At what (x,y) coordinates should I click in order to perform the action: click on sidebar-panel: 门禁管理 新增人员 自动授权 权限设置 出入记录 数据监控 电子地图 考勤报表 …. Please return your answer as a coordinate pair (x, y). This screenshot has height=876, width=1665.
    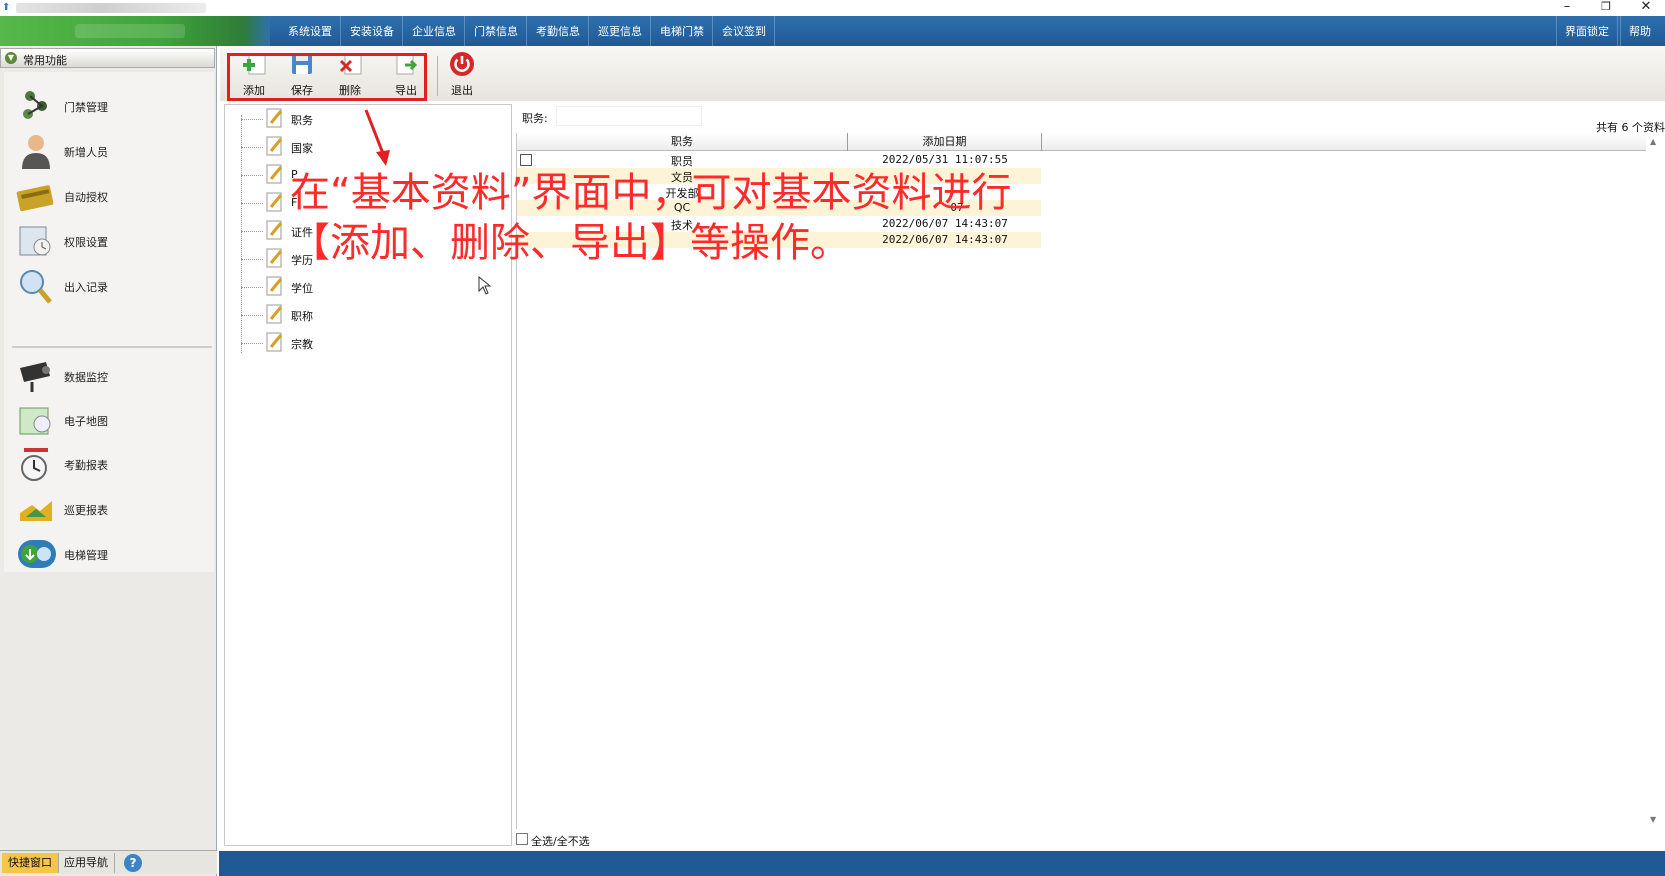
    Looking at the image, I should click on (109, 322).